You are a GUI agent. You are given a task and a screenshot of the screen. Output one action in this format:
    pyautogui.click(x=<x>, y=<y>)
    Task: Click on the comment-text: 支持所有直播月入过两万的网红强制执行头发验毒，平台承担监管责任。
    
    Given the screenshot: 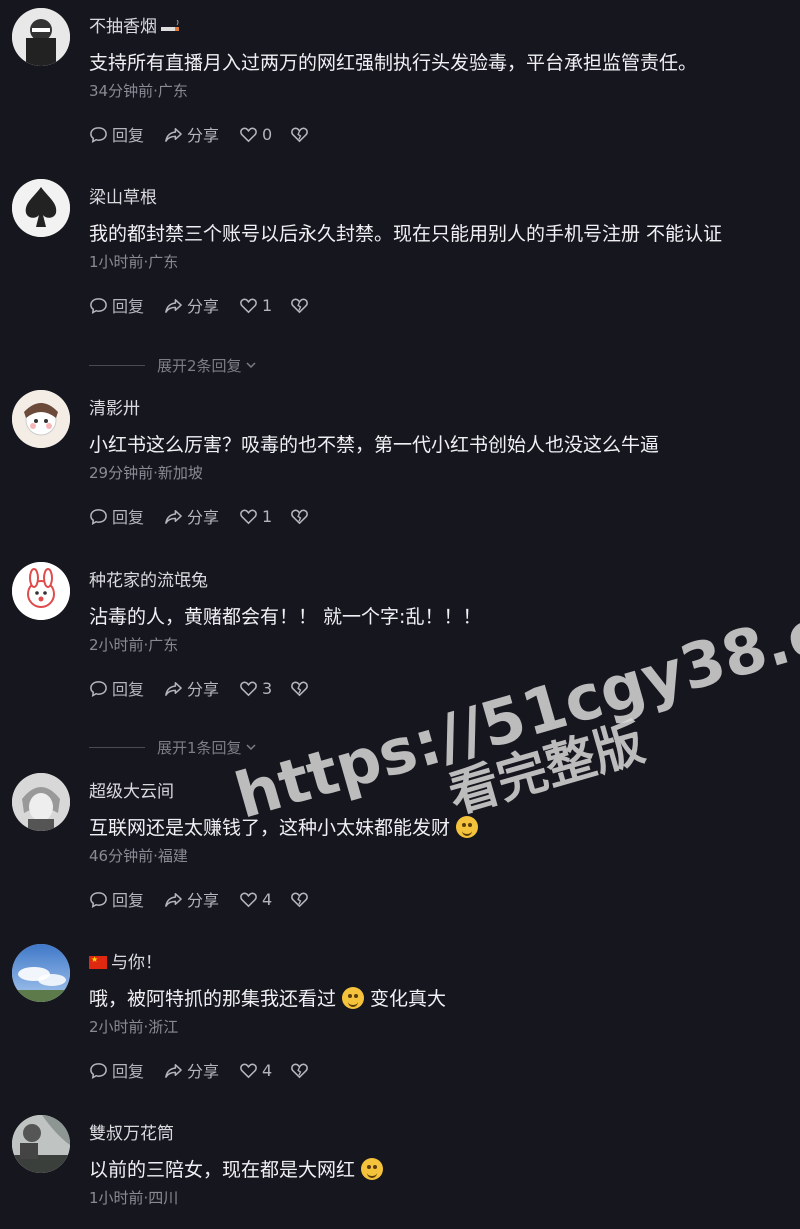 What is the action you would take?
    pyautogui.click(x=393, y=63)
    